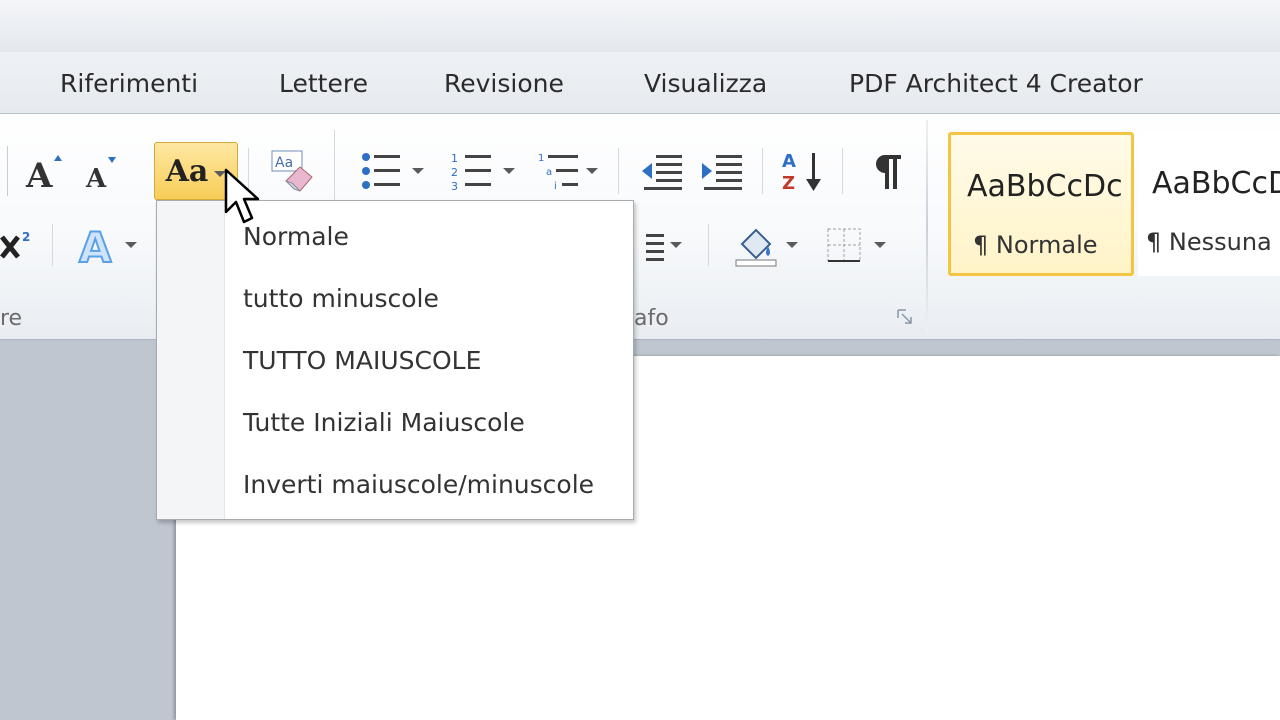 Image resolution: width=1280 pixels, height=720 pixels. I want to click on tab-lettere: Lettere, so click(323, 84).